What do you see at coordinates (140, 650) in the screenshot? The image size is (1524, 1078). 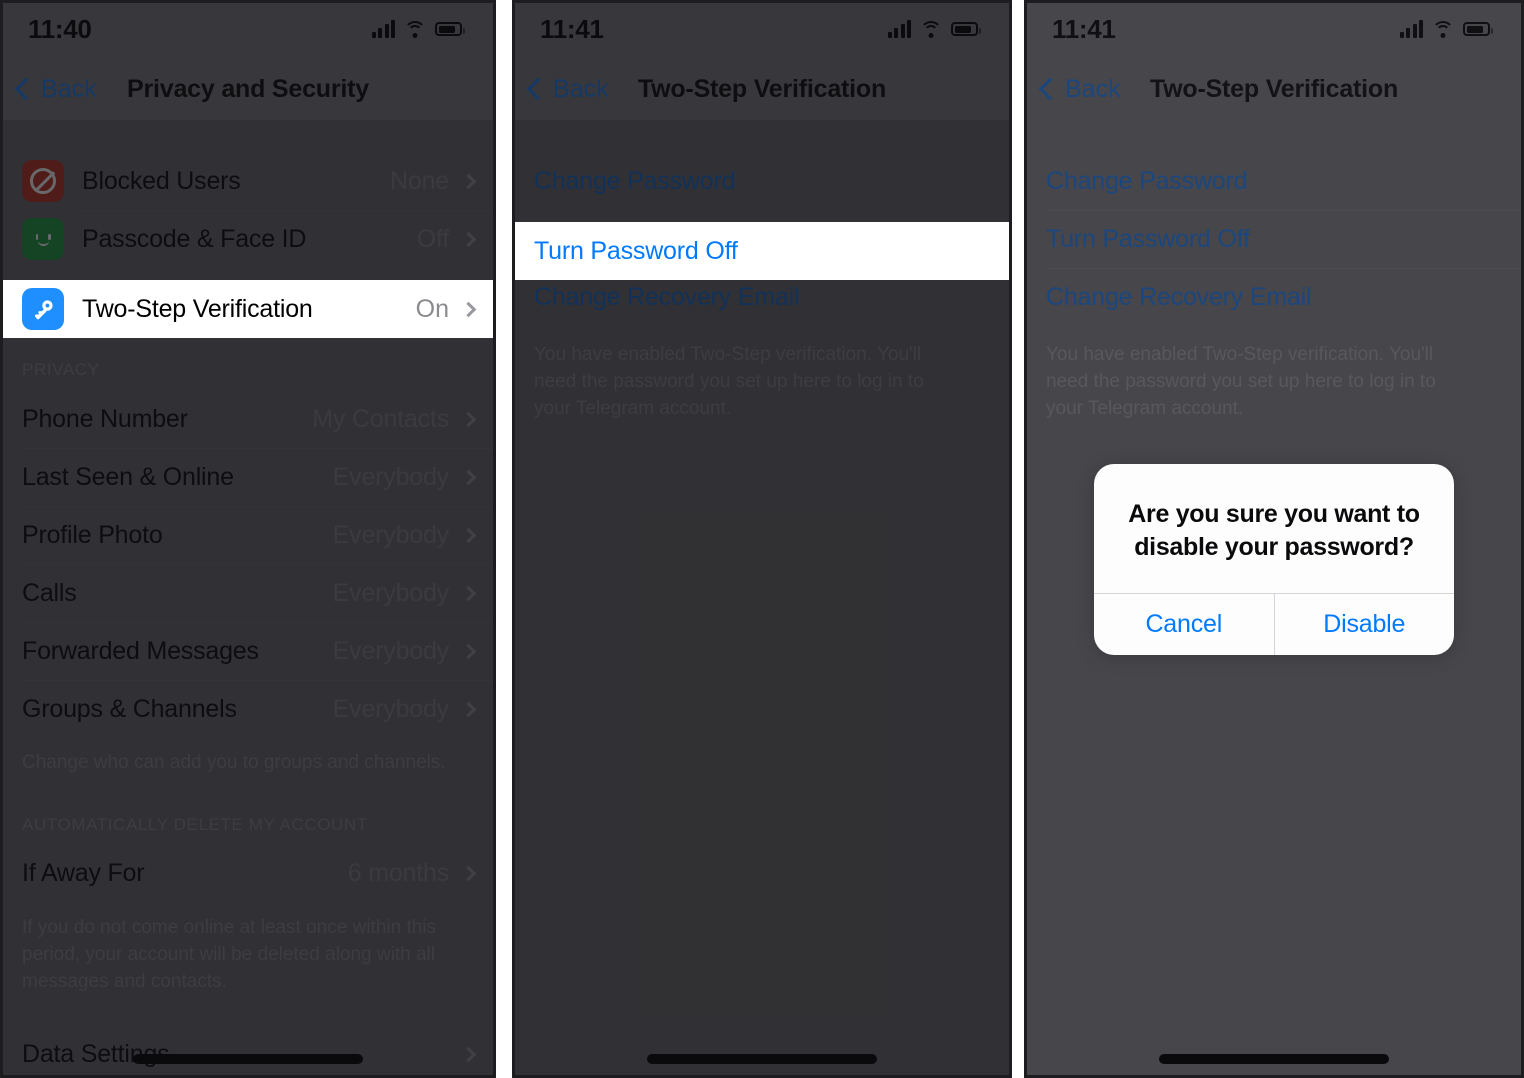 I see `row-label: Forwarded Messages` at bounding box center [140, 650].